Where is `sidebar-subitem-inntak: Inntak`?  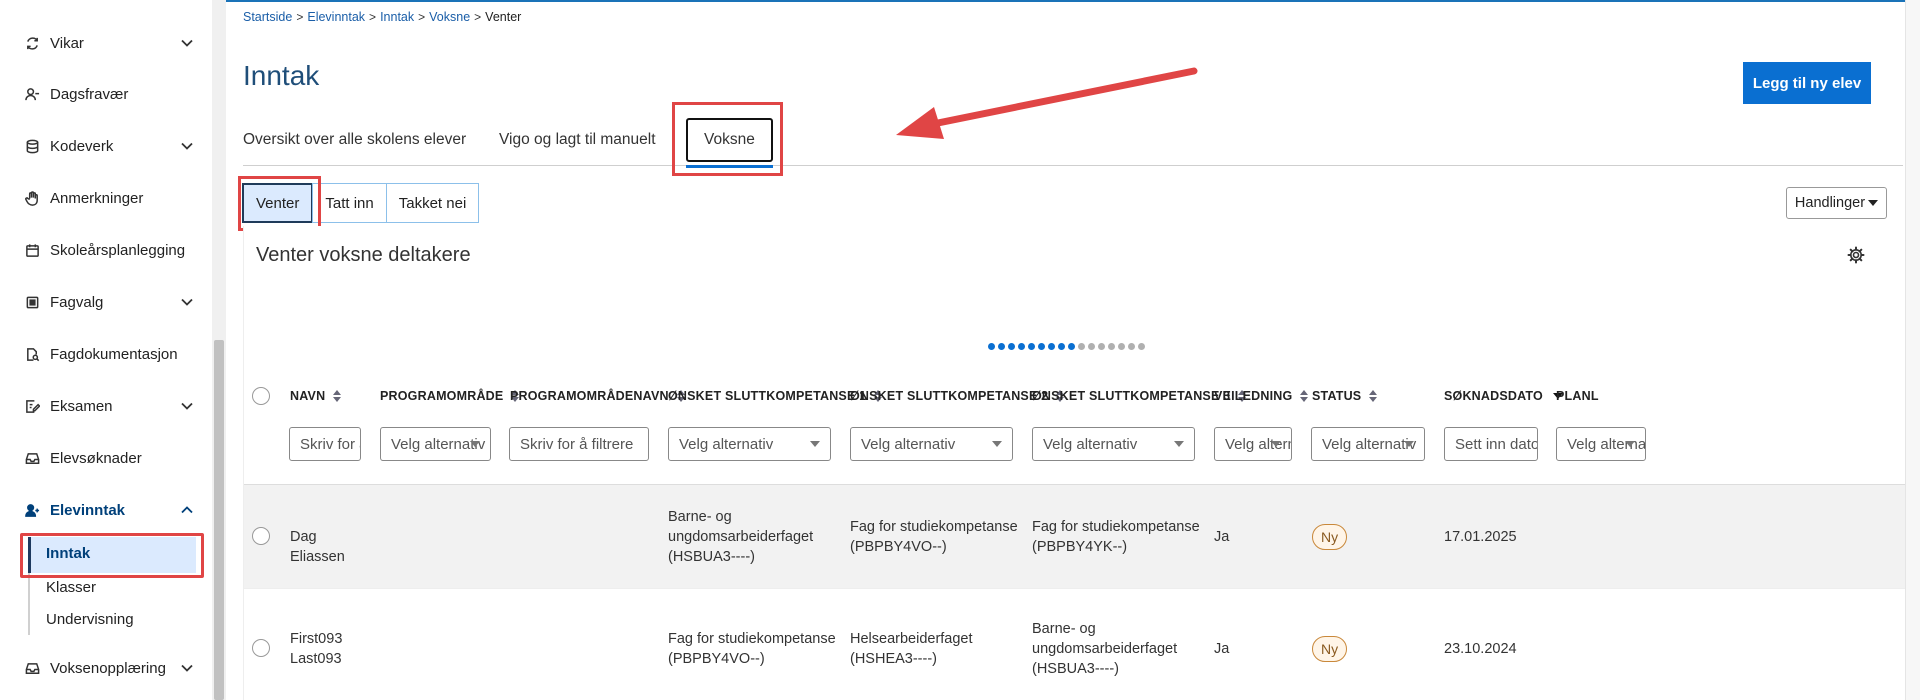 sidebar-subitem-inntak: Inntak is located at coordinates (112, 555).